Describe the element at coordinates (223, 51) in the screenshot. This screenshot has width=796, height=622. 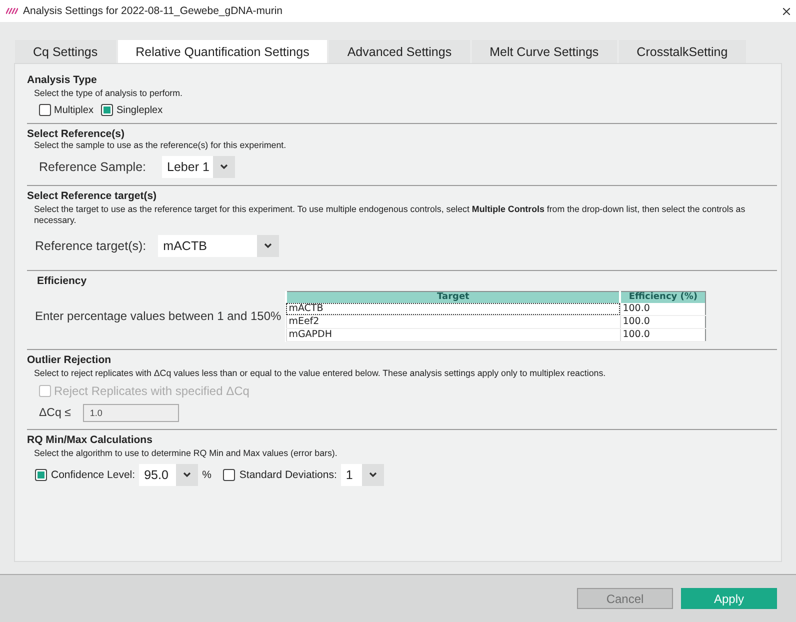
I see `tab: Relative Quantification Settings` at that location.